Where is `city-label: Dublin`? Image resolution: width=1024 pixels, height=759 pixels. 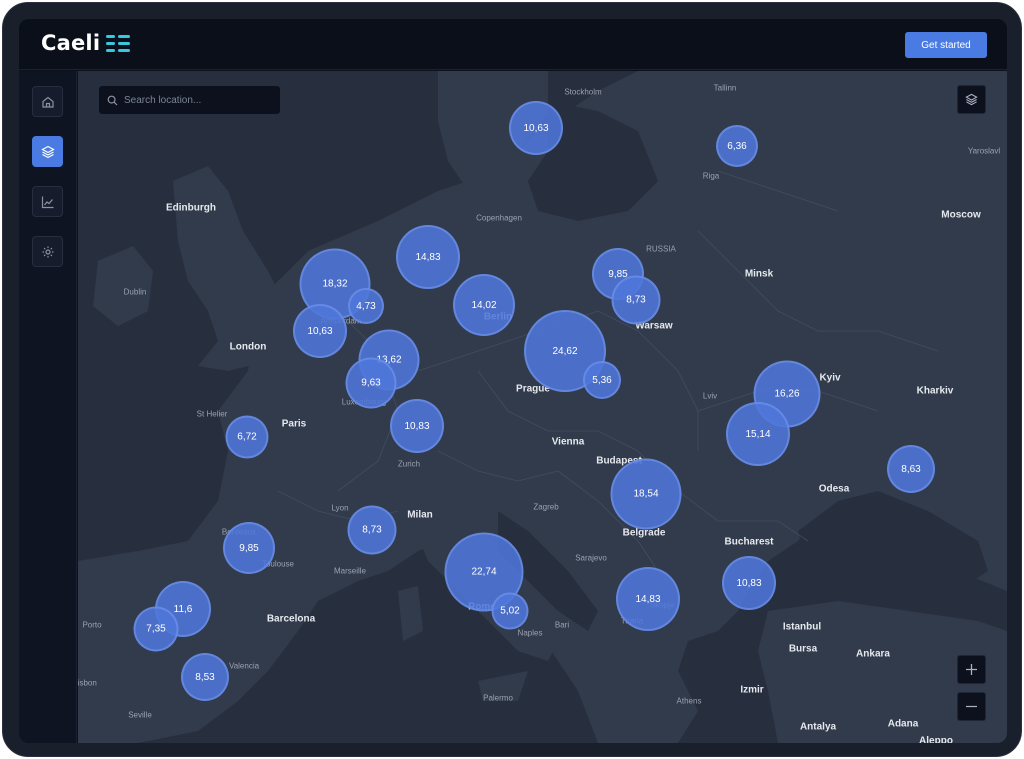 city-label: Dublin is located at coordinates (135, 292).